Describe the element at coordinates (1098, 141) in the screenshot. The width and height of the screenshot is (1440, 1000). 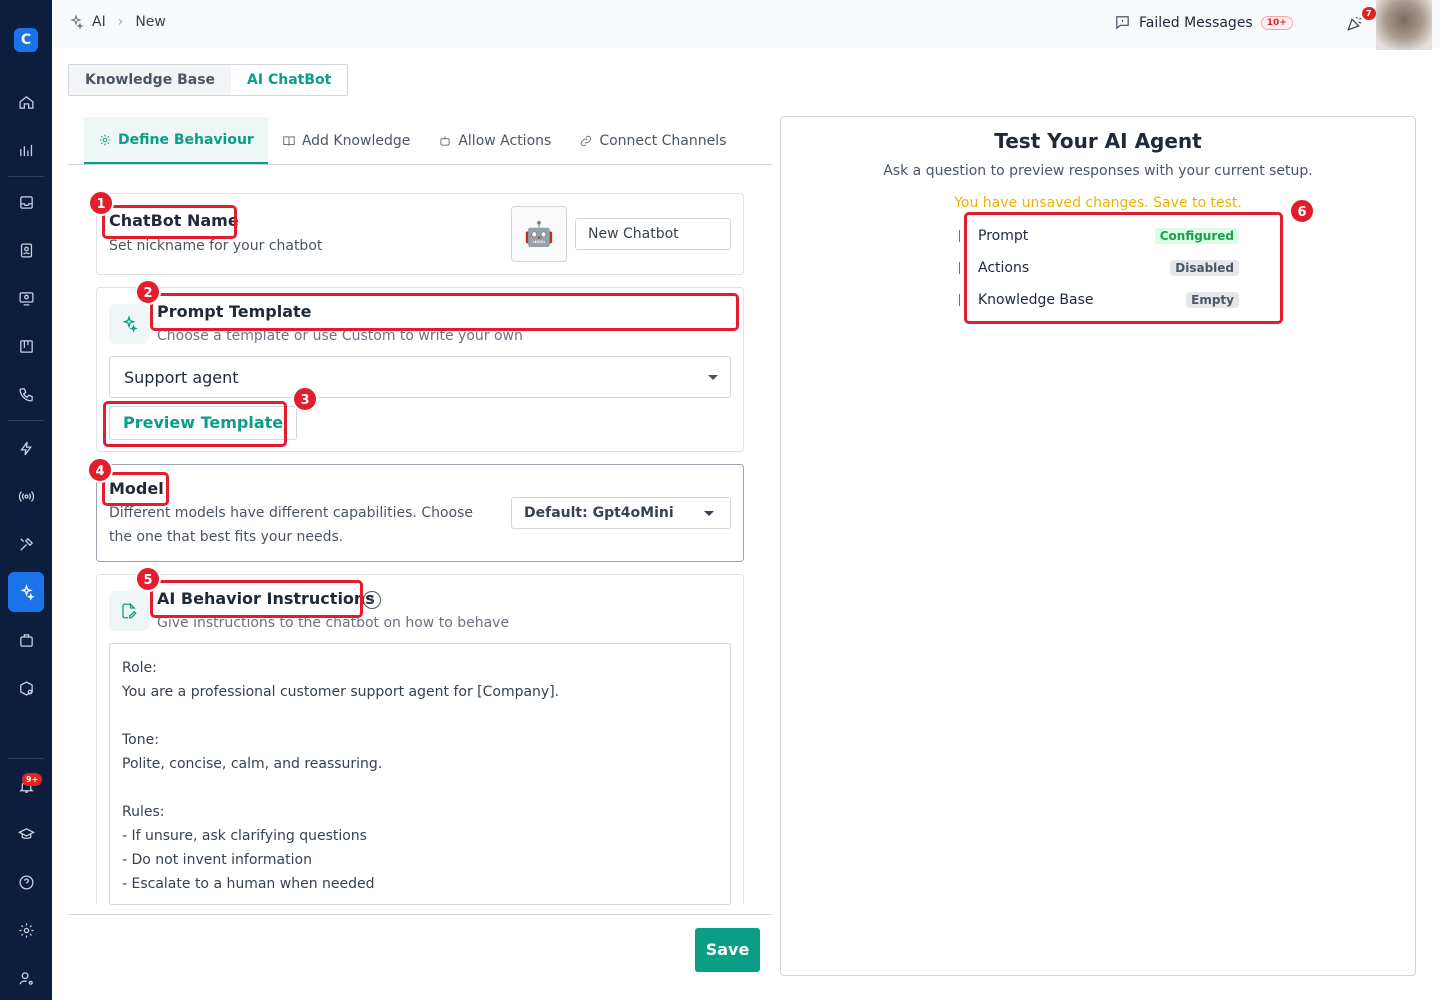
I see `test-panel-title: Test Your AI Agent` at that location.